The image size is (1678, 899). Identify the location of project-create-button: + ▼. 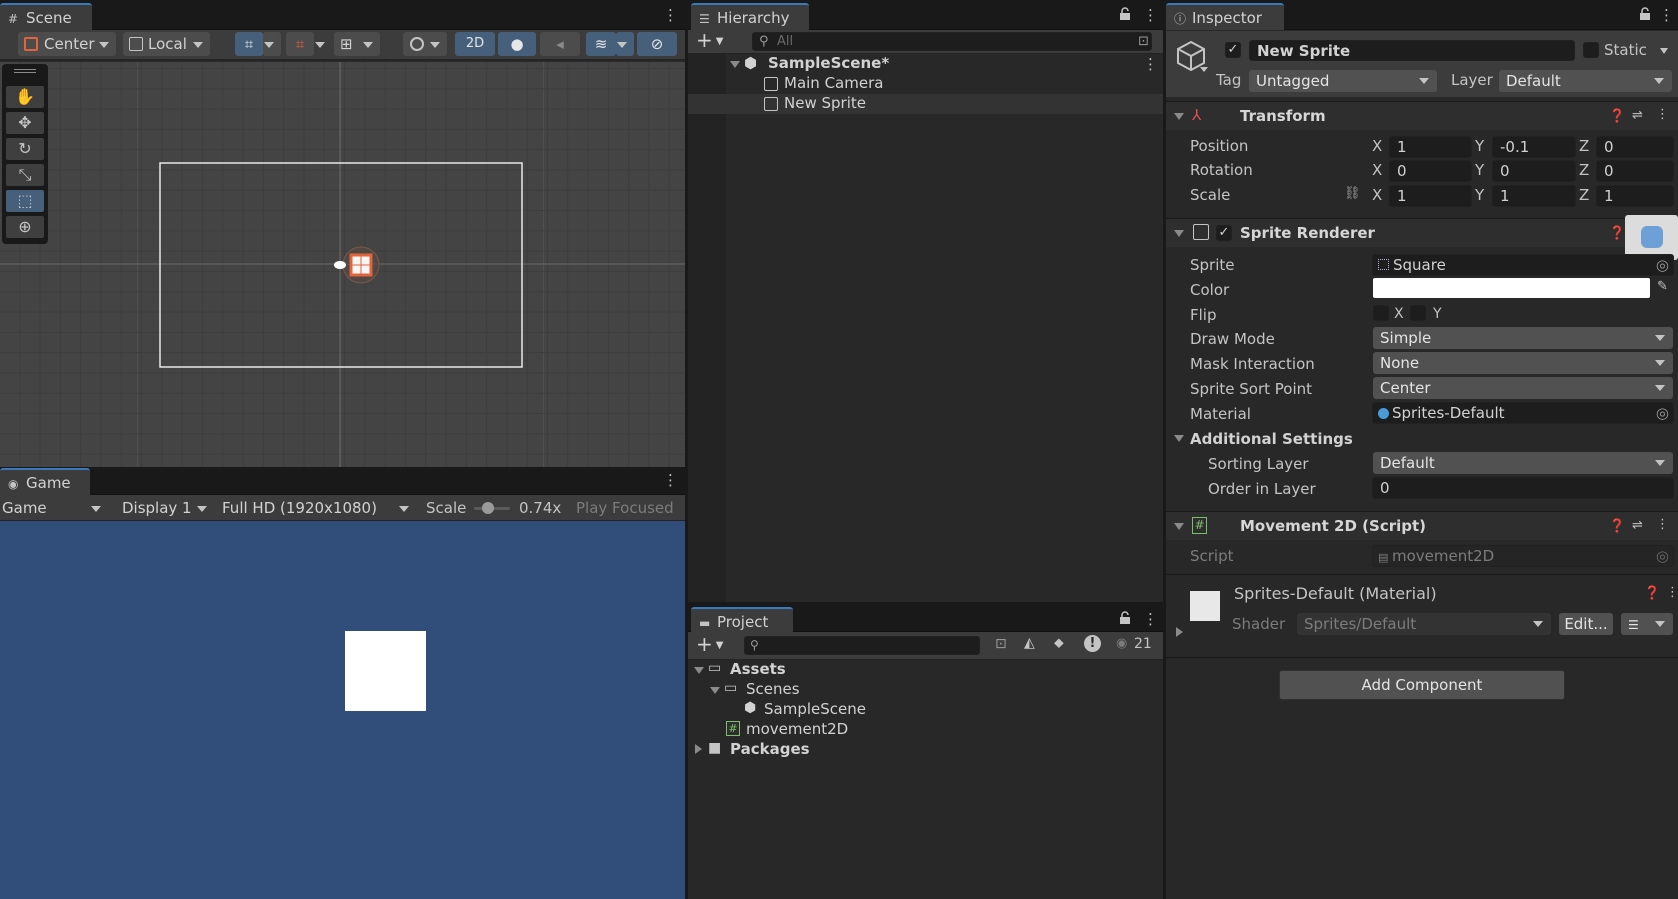
(716, 644).